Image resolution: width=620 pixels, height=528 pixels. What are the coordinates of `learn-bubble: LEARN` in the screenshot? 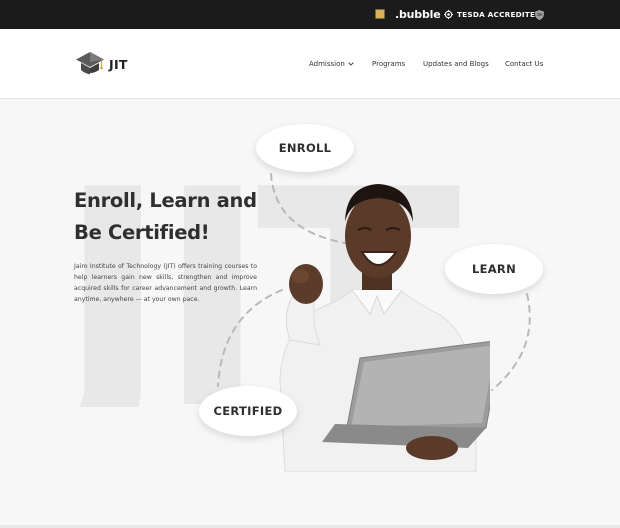 It's located at (494, 269).